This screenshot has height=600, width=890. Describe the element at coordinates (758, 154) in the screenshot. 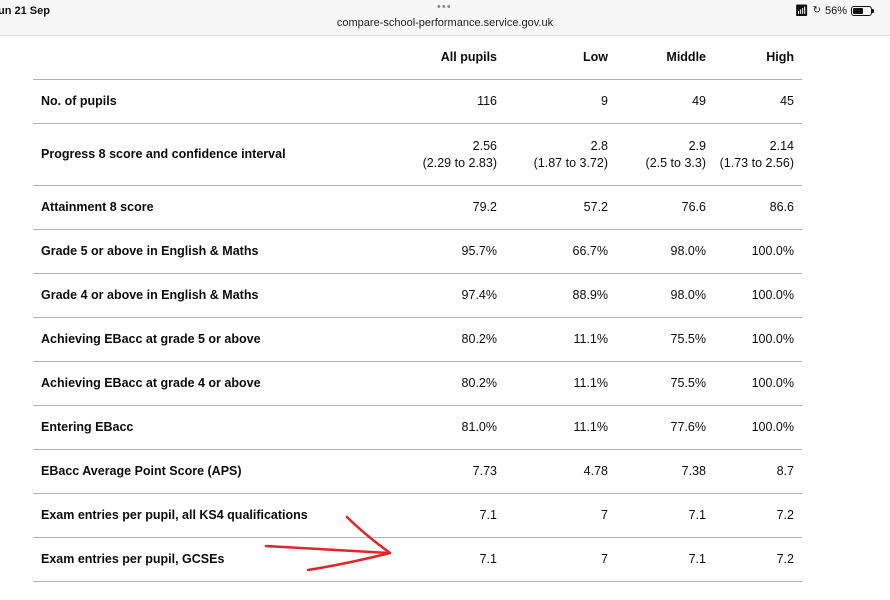

I see `cell-high: 2.14 (1.73 to 2.56)` at that location.